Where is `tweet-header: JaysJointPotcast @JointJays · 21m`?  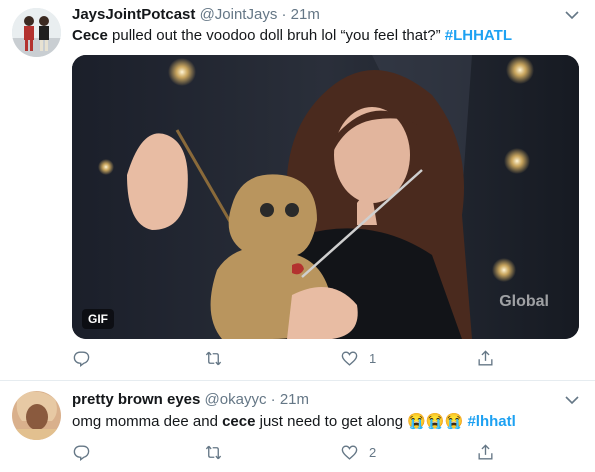 tweet-header: JaysJointPotcast @JointJays · 21m is located at coordinates (196, 15).